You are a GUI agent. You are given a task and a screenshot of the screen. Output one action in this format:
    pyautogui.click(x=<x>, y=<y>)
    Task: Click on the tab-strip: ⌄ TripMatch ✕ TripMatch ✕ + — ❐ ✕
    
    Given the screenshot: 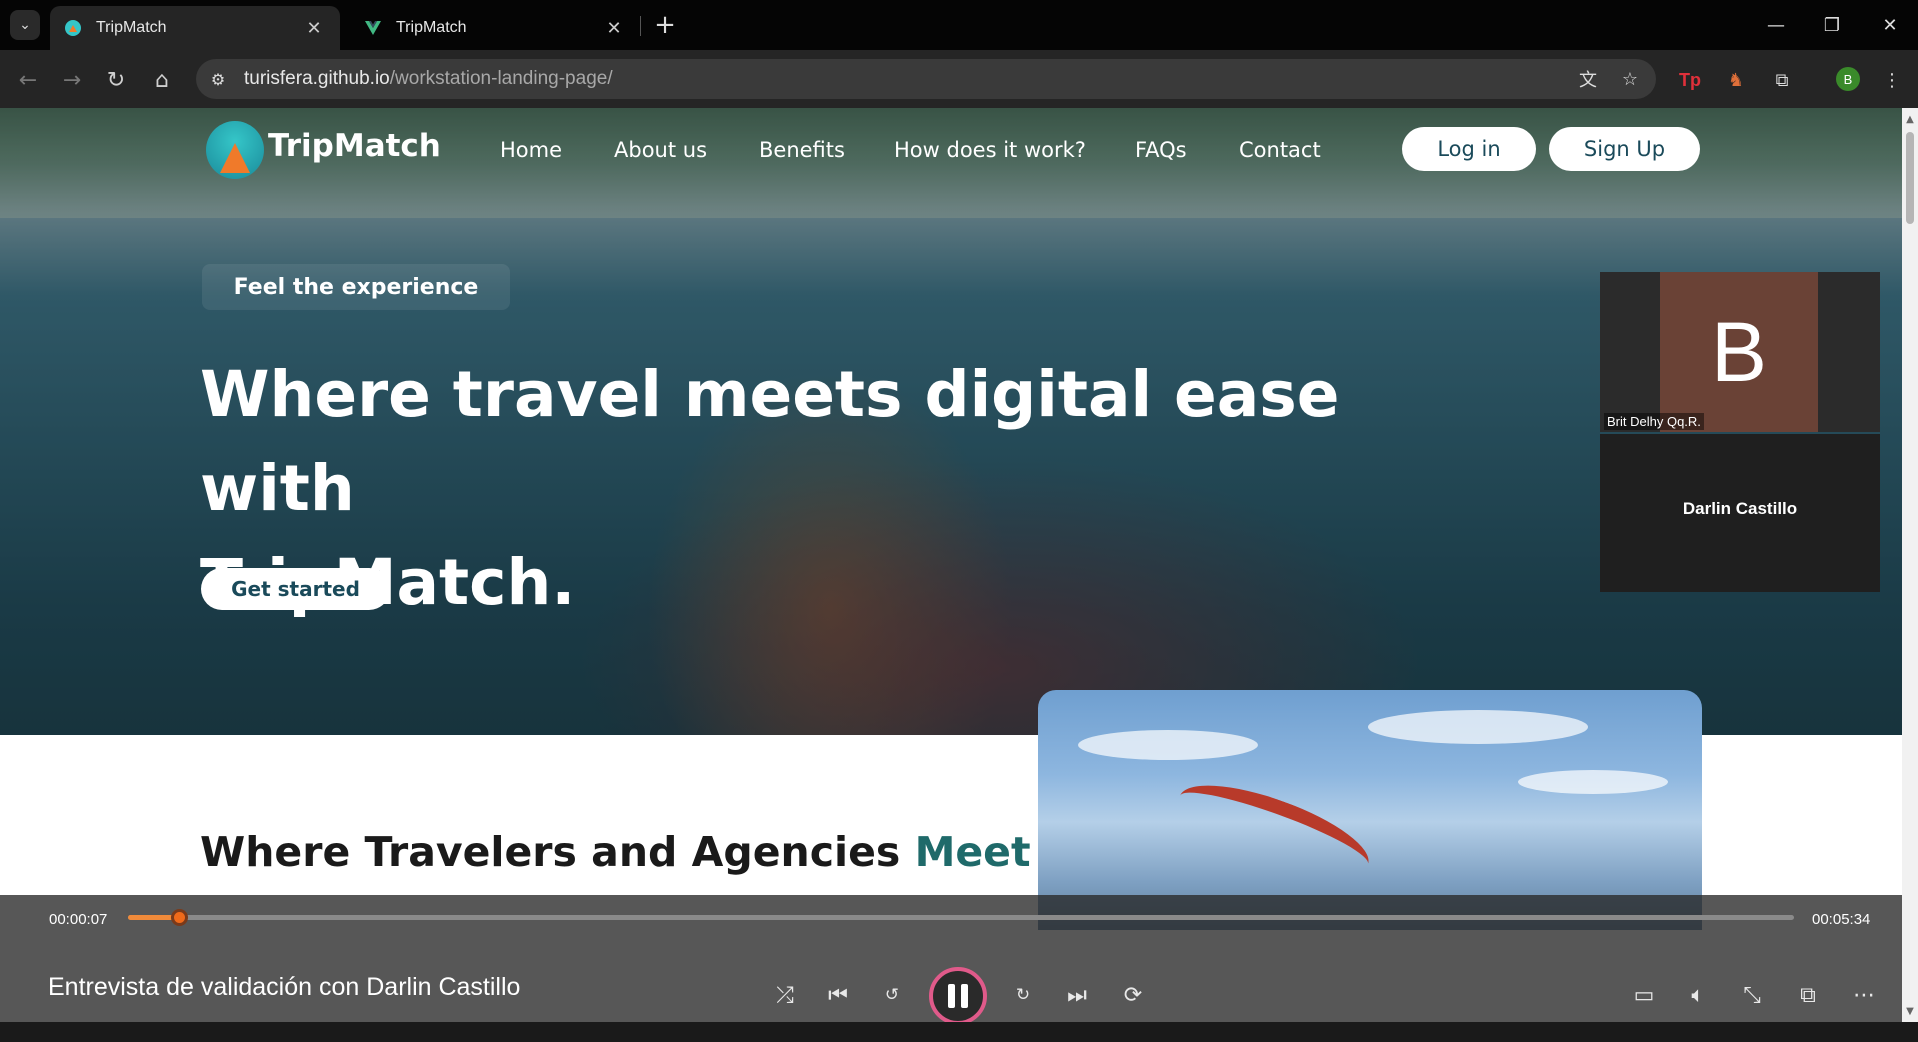 What is the action you would take?
    pyautogui.click(x=959, y=25)
    